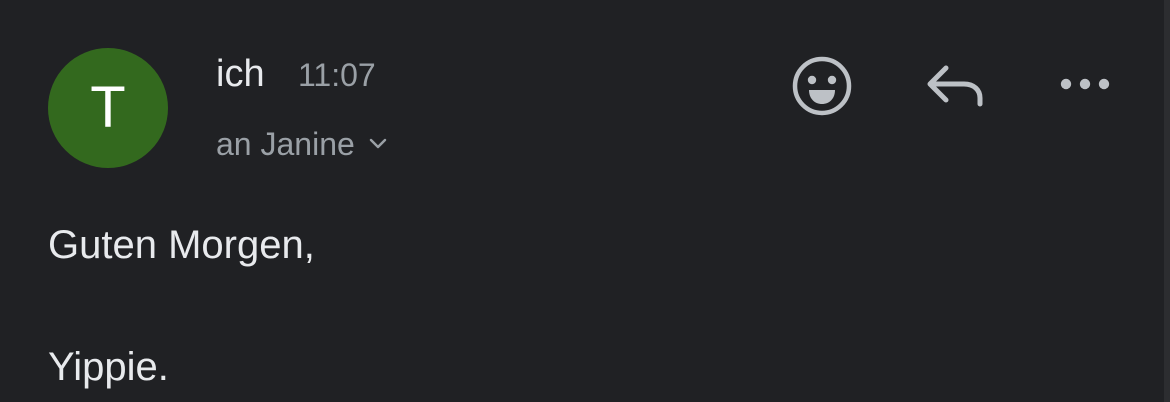  I want to click on sender-avatar: T, so click(108, 108).